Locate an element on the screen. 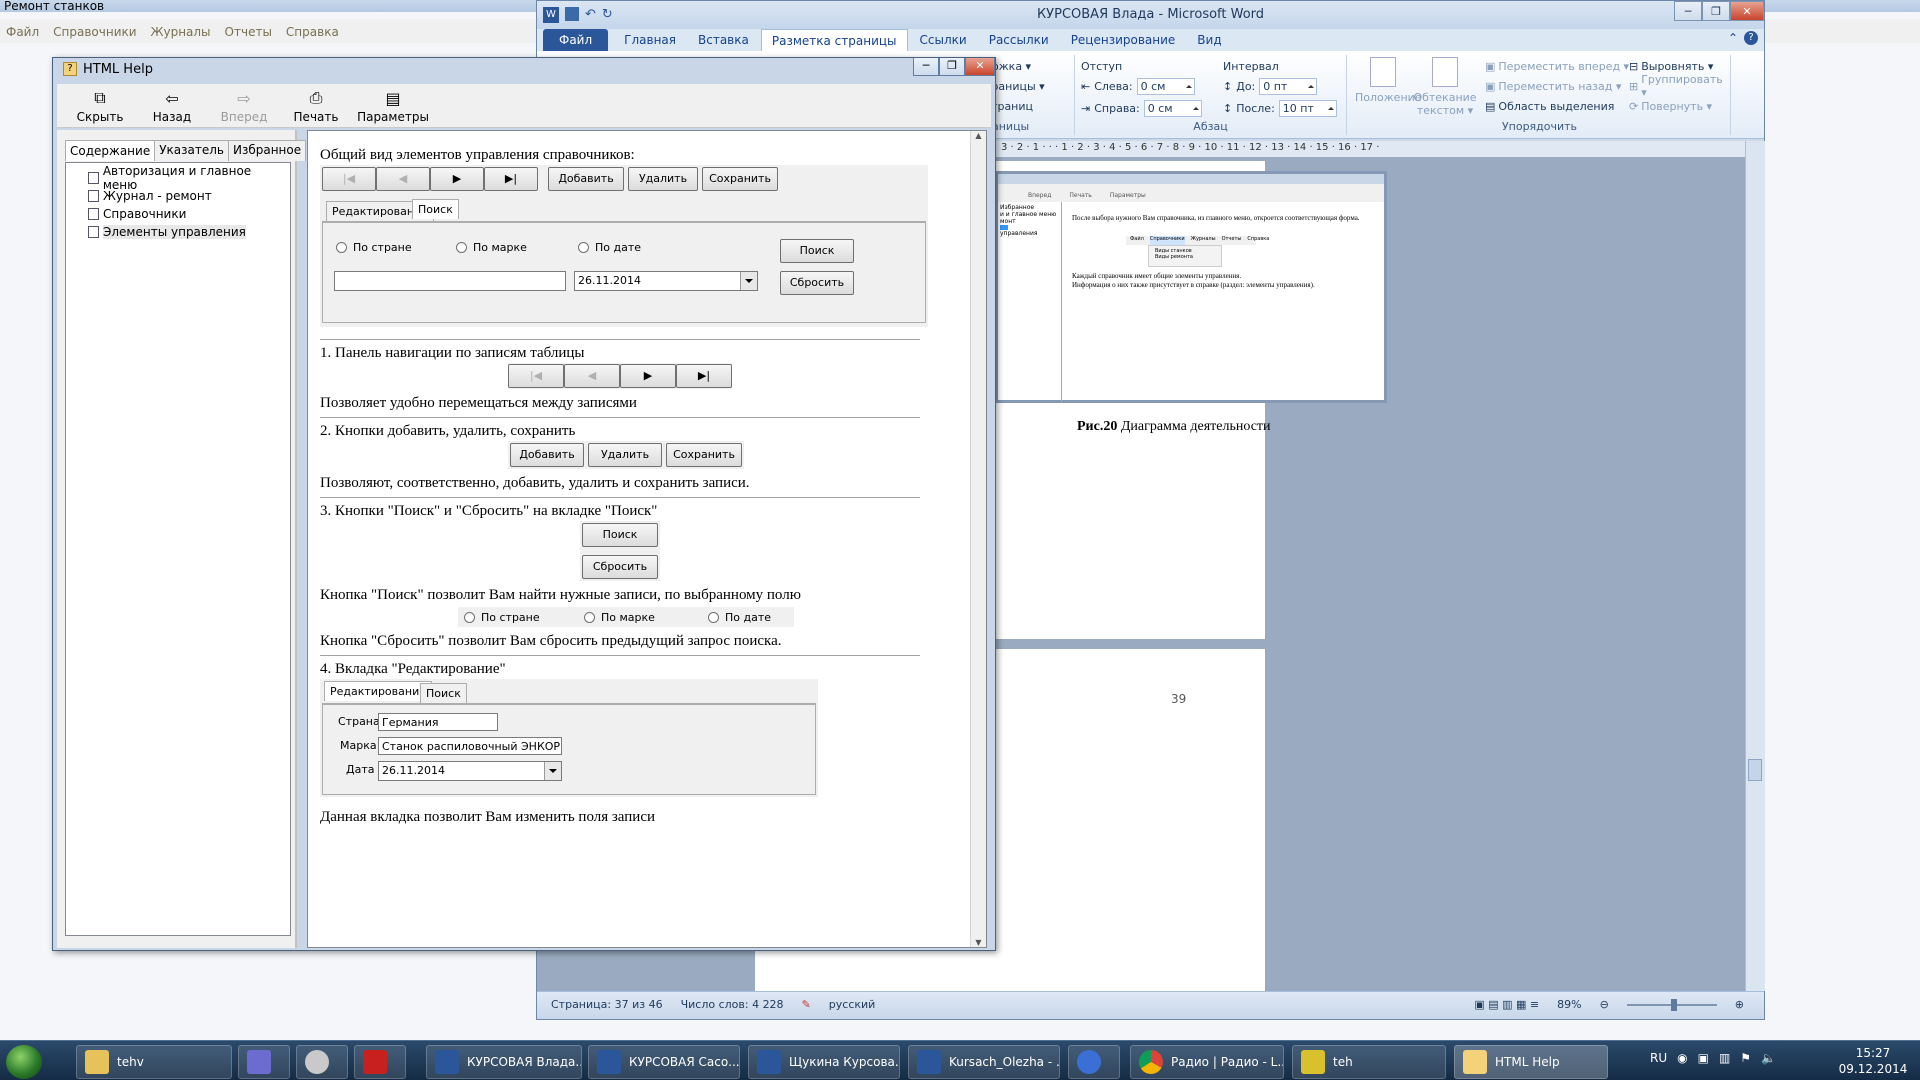 This screenshot has height=1080, width=1920. word-scroll-thumb is located at coordinates (1755, 770).